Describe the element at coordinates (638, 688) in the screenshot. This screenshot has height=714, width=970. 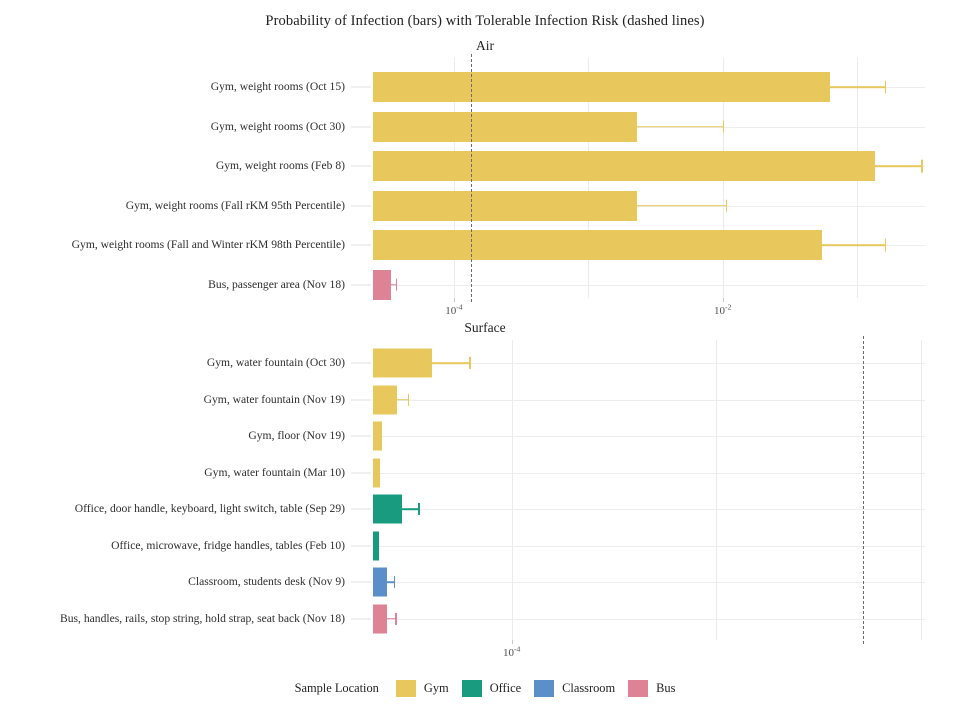
I see `legend-swatch-bus` at that location.